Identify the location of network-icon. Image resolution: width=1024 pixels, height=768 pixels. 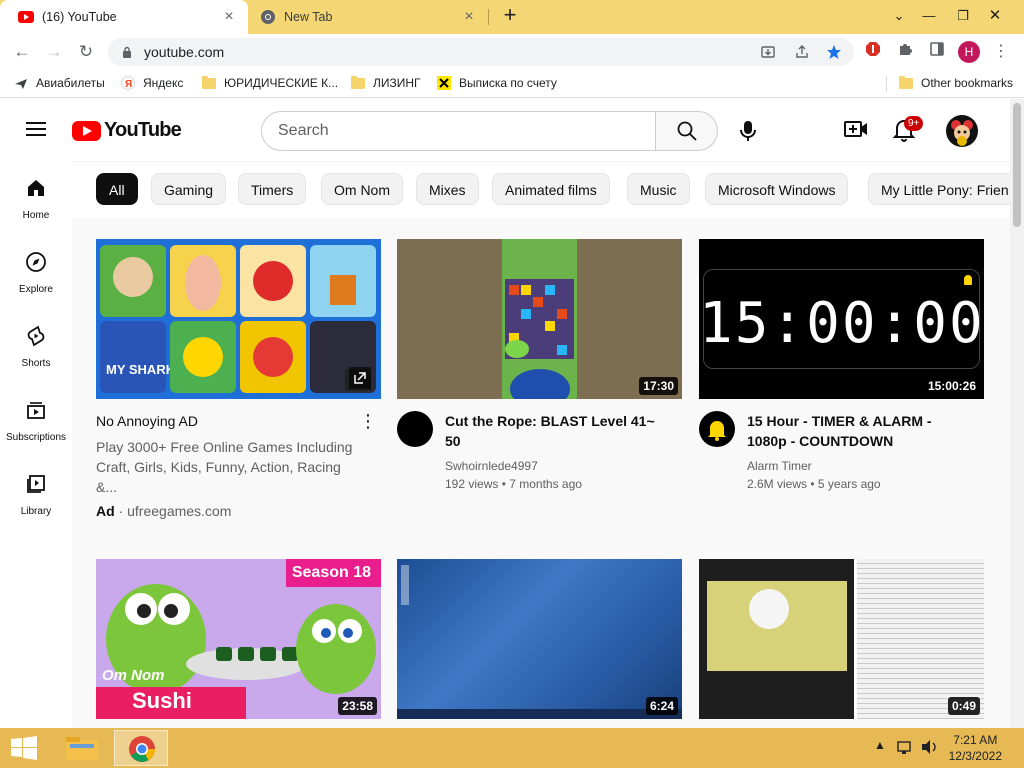
(906, 753).